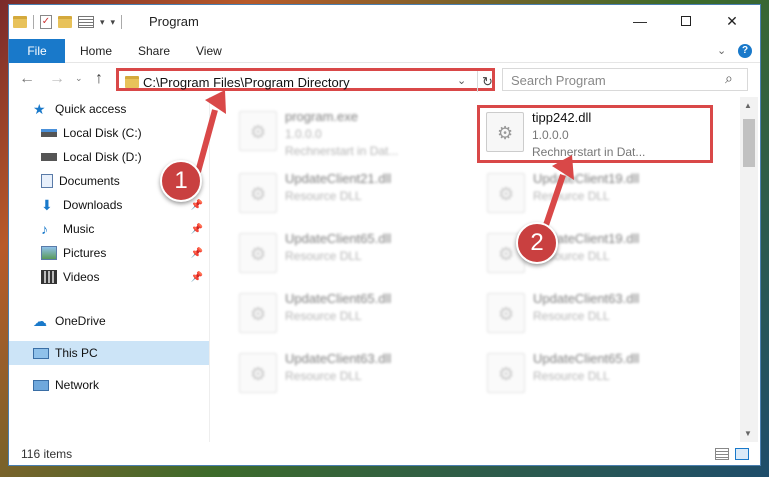 Image resolution: width=769 pixels, height=477 pixels. I want to click on file-name: tipp242.dll, so click(562, 117).